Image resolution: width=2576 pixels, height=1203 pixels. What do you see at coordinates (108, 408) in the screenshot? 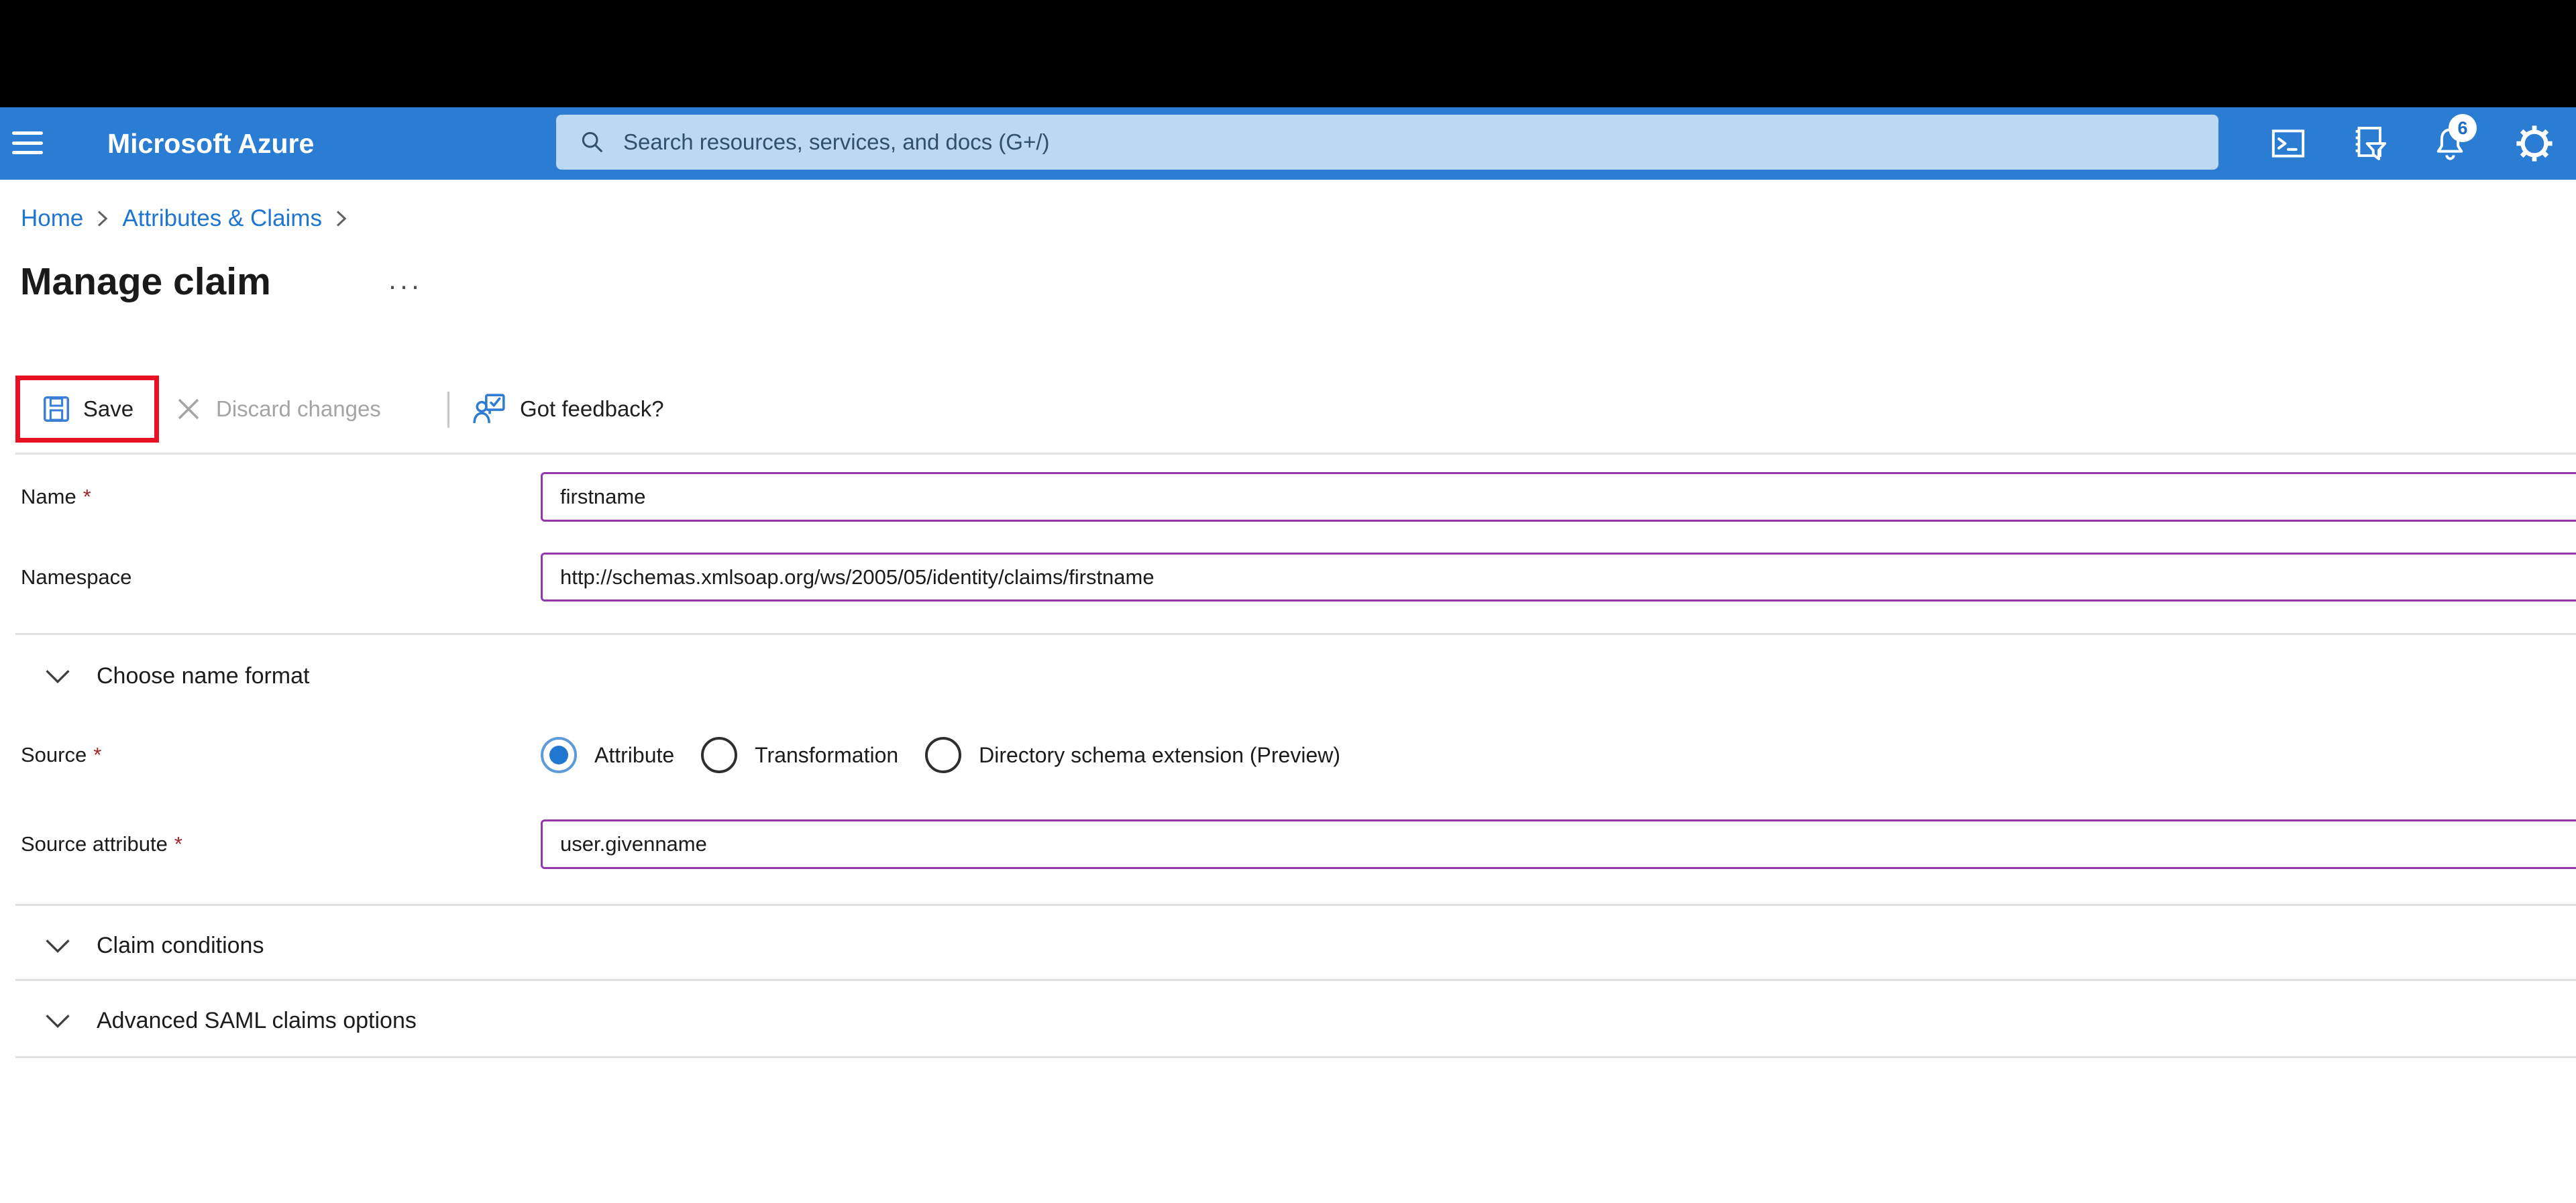
I see `save-button-label: Save` at bounding box center [108, 408].